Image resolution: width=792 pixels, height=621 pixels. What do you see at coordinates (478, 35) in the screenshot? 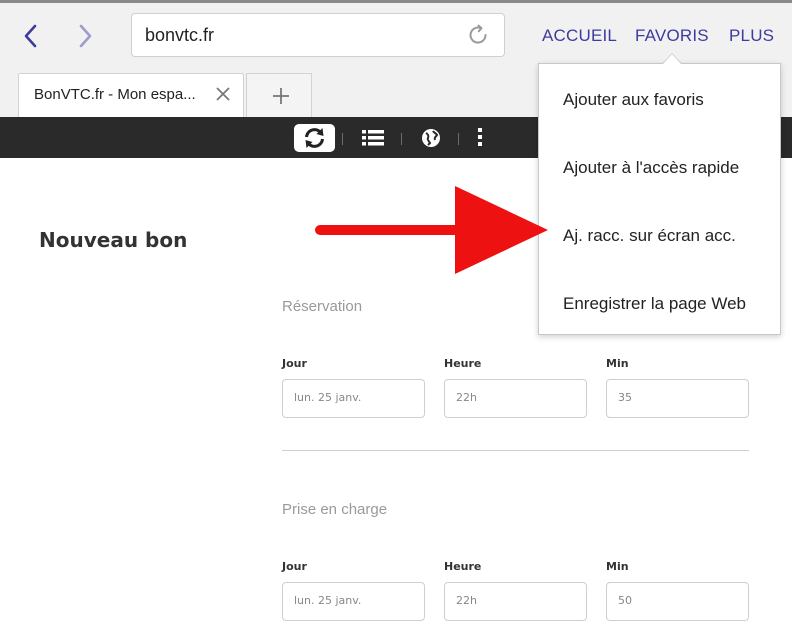
I see `reload-icon` at bounding box center [478, 35].